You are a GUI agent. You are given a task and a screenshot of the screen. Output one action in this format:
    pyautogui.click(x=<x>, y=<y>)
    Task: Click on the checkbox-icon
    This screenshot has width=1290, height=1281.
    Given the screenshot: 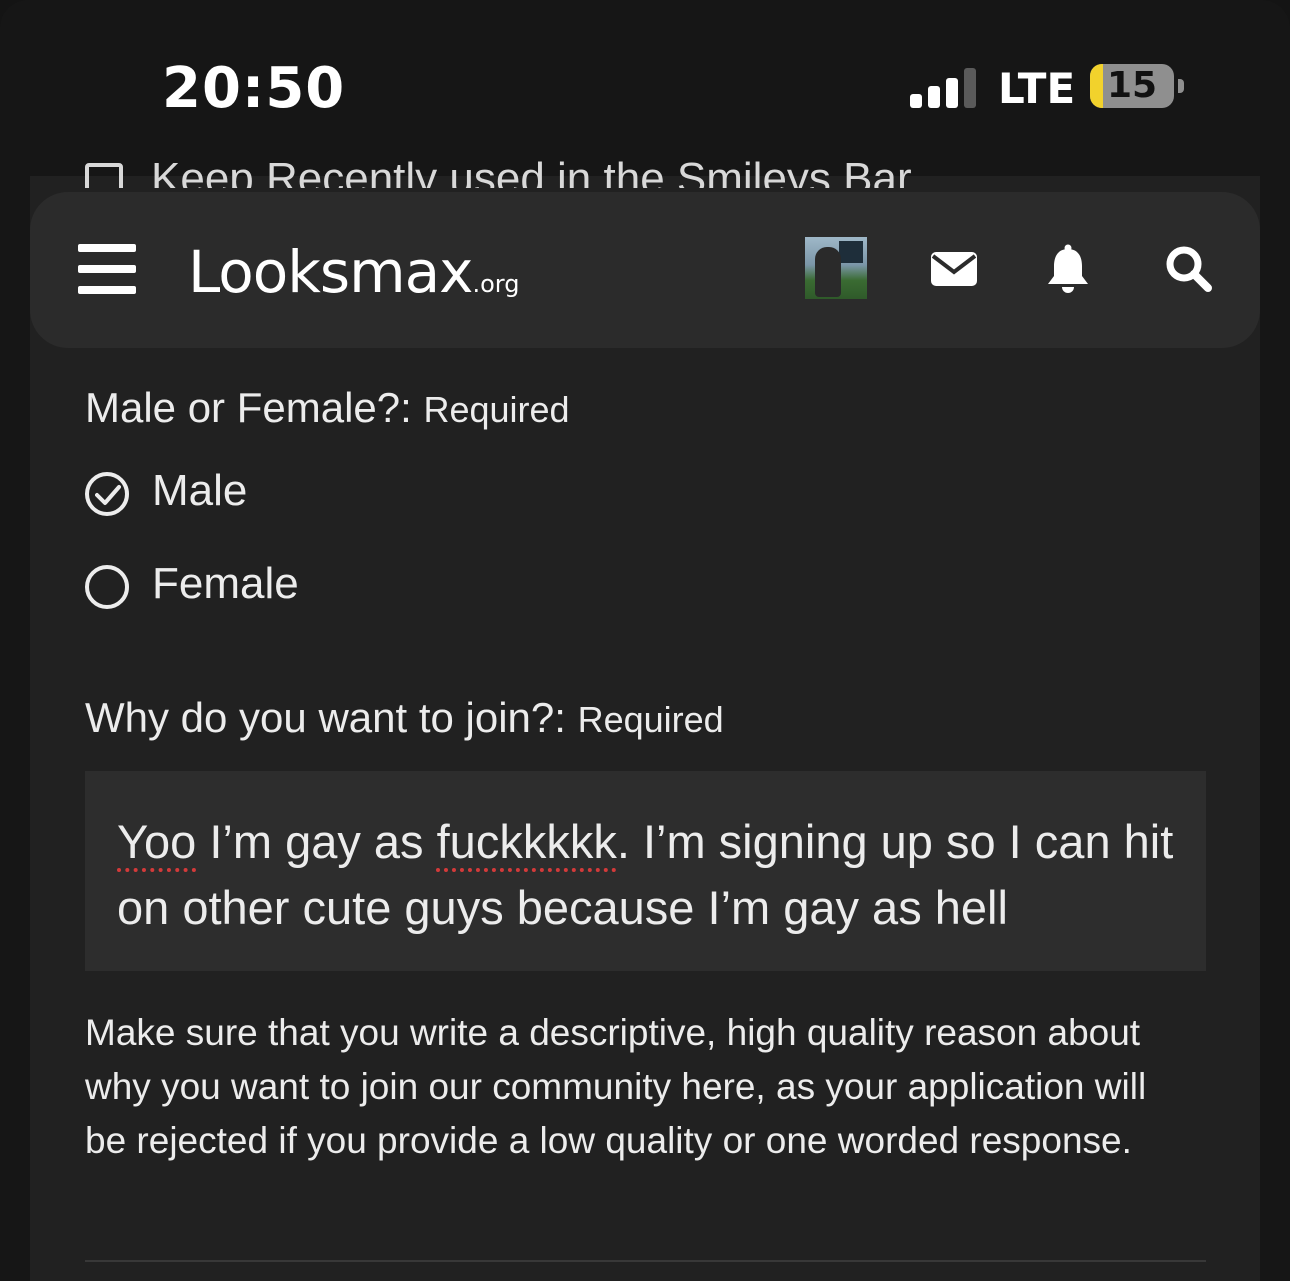 What is the action you would take?
    pyautogui.click(x=104, y=175)
    